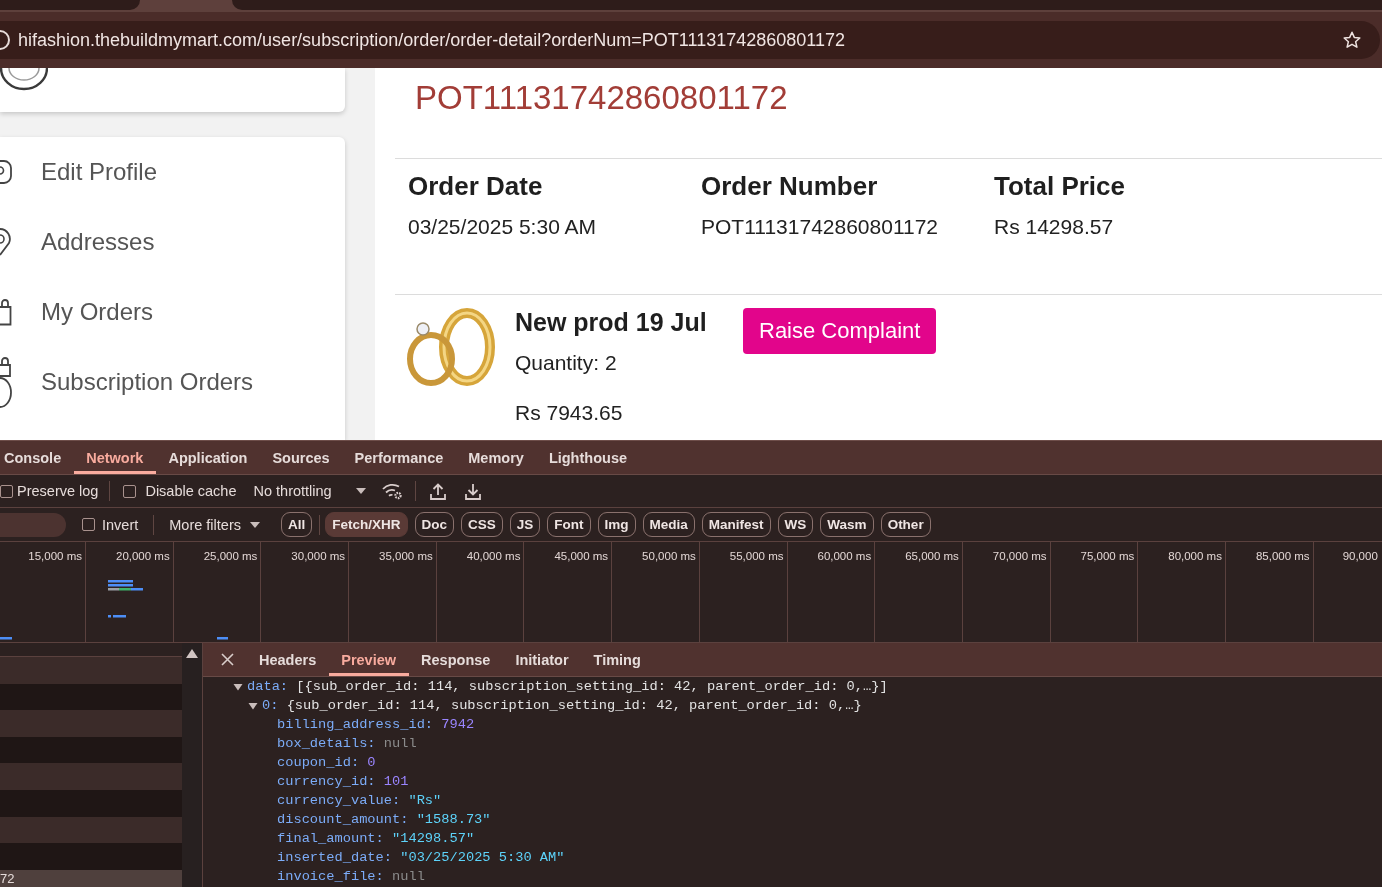 The width and height of the screenshot is (1382, 887). What do you see at coordinates (668, 524) in the screenshot?
I see `filter-chip: Media` at bounding box center [668, 524].